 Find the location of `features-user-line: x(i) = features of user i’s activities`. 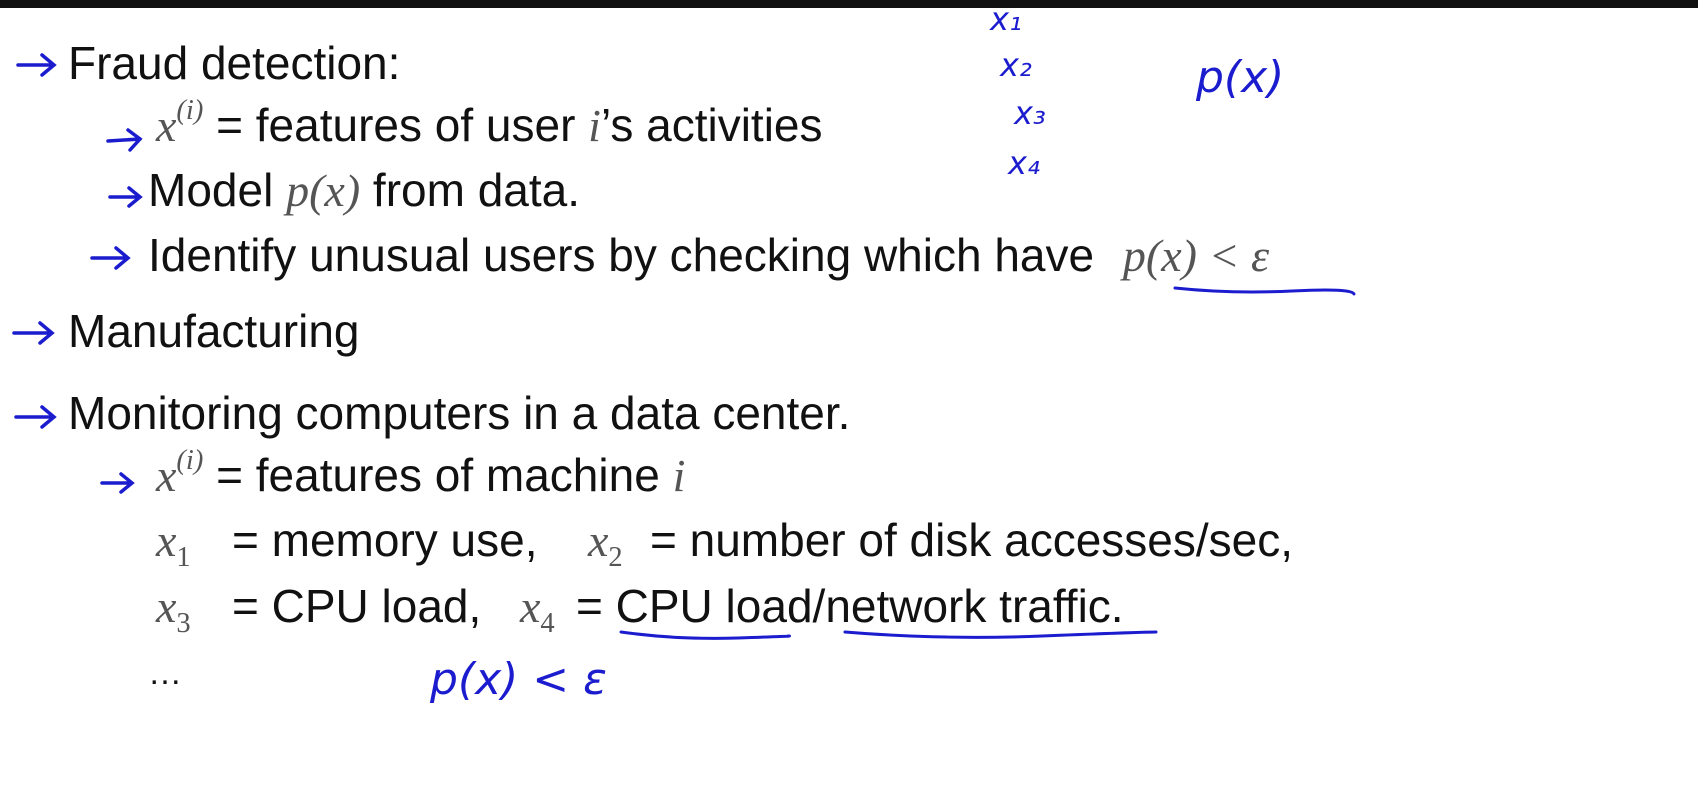

features-user-line: x(i) = features of user i’s activities is located at coordinates (489, 122).